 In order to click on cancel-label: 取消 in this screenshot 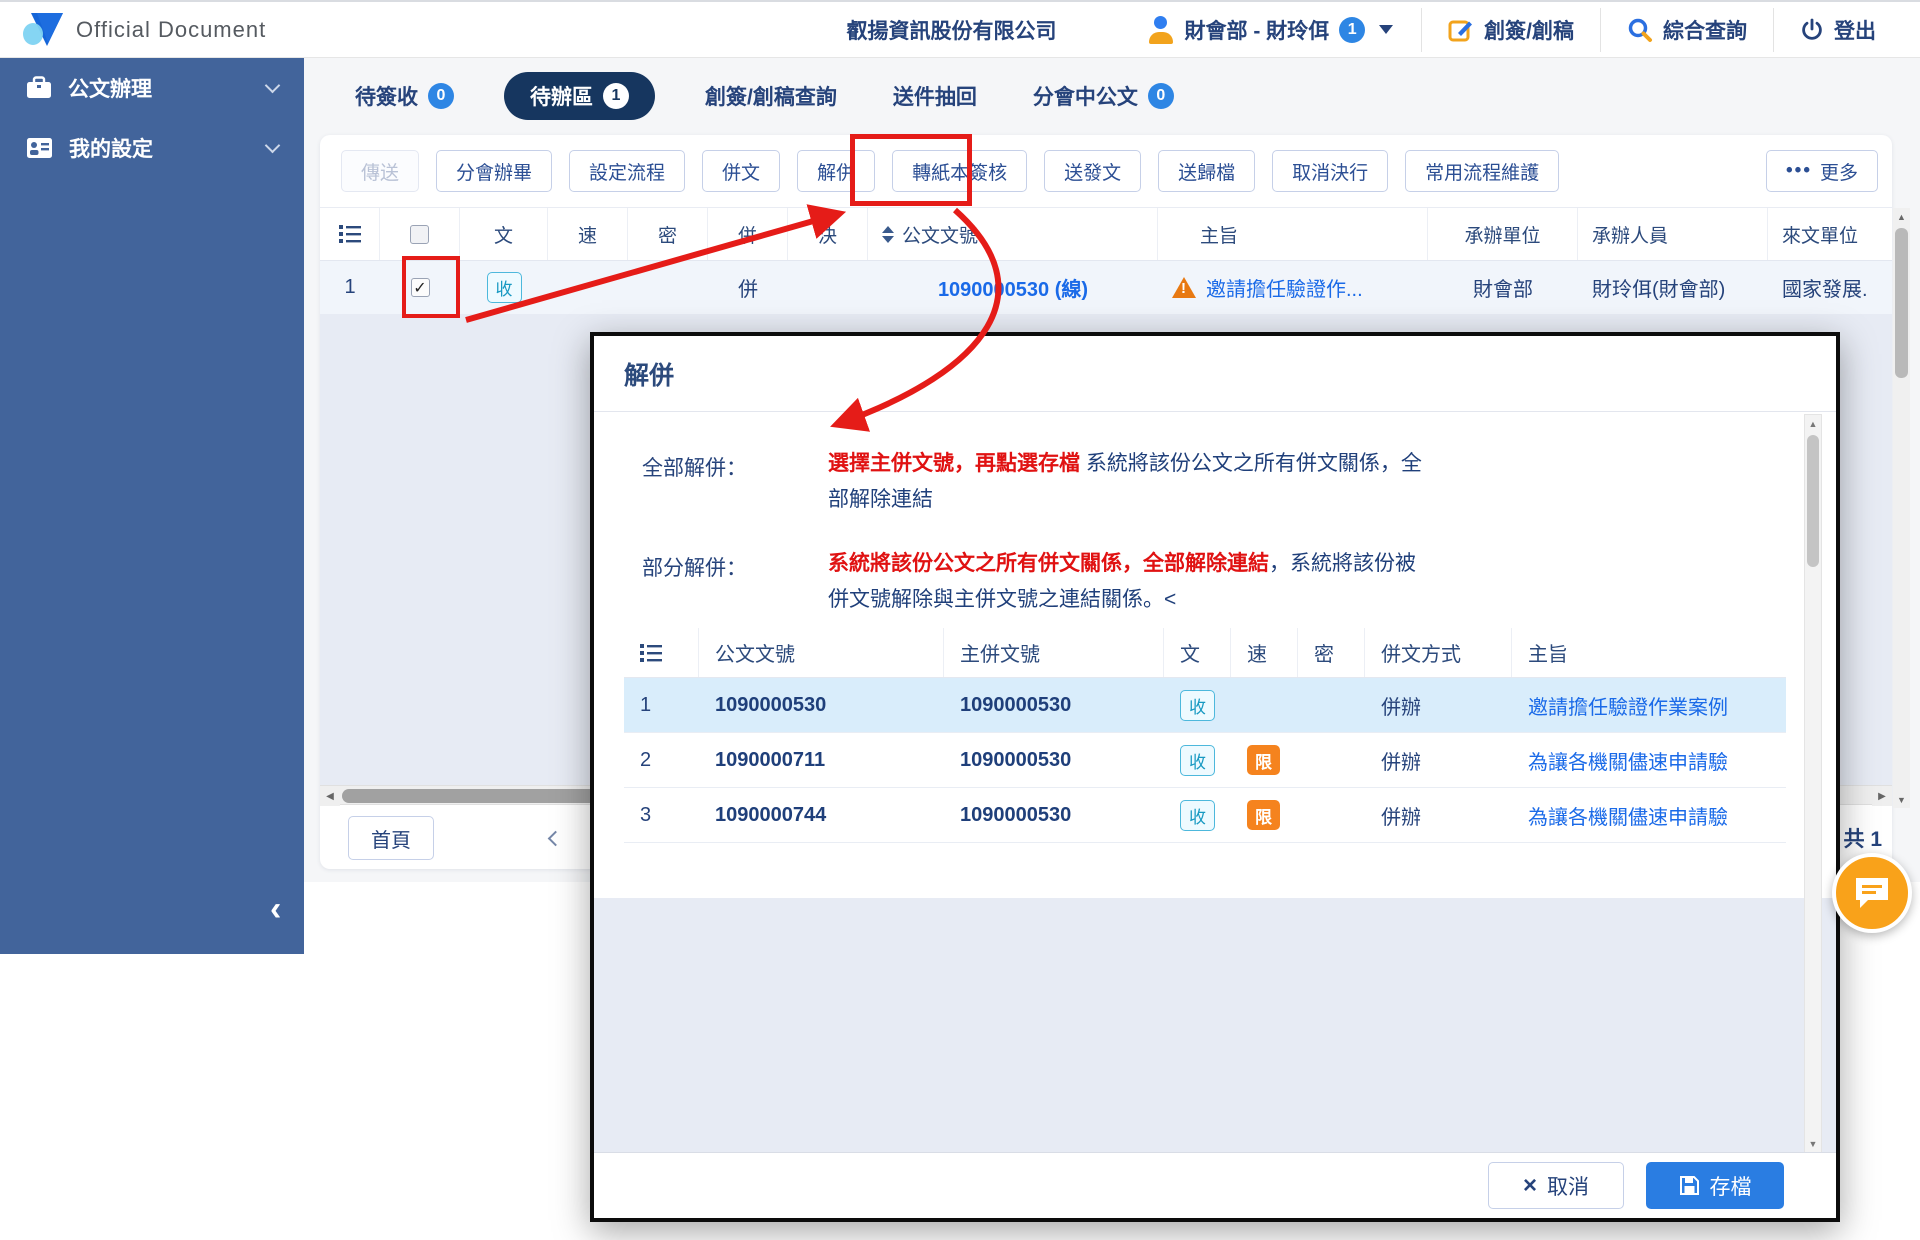, I will do `click(1568, 1187)`.